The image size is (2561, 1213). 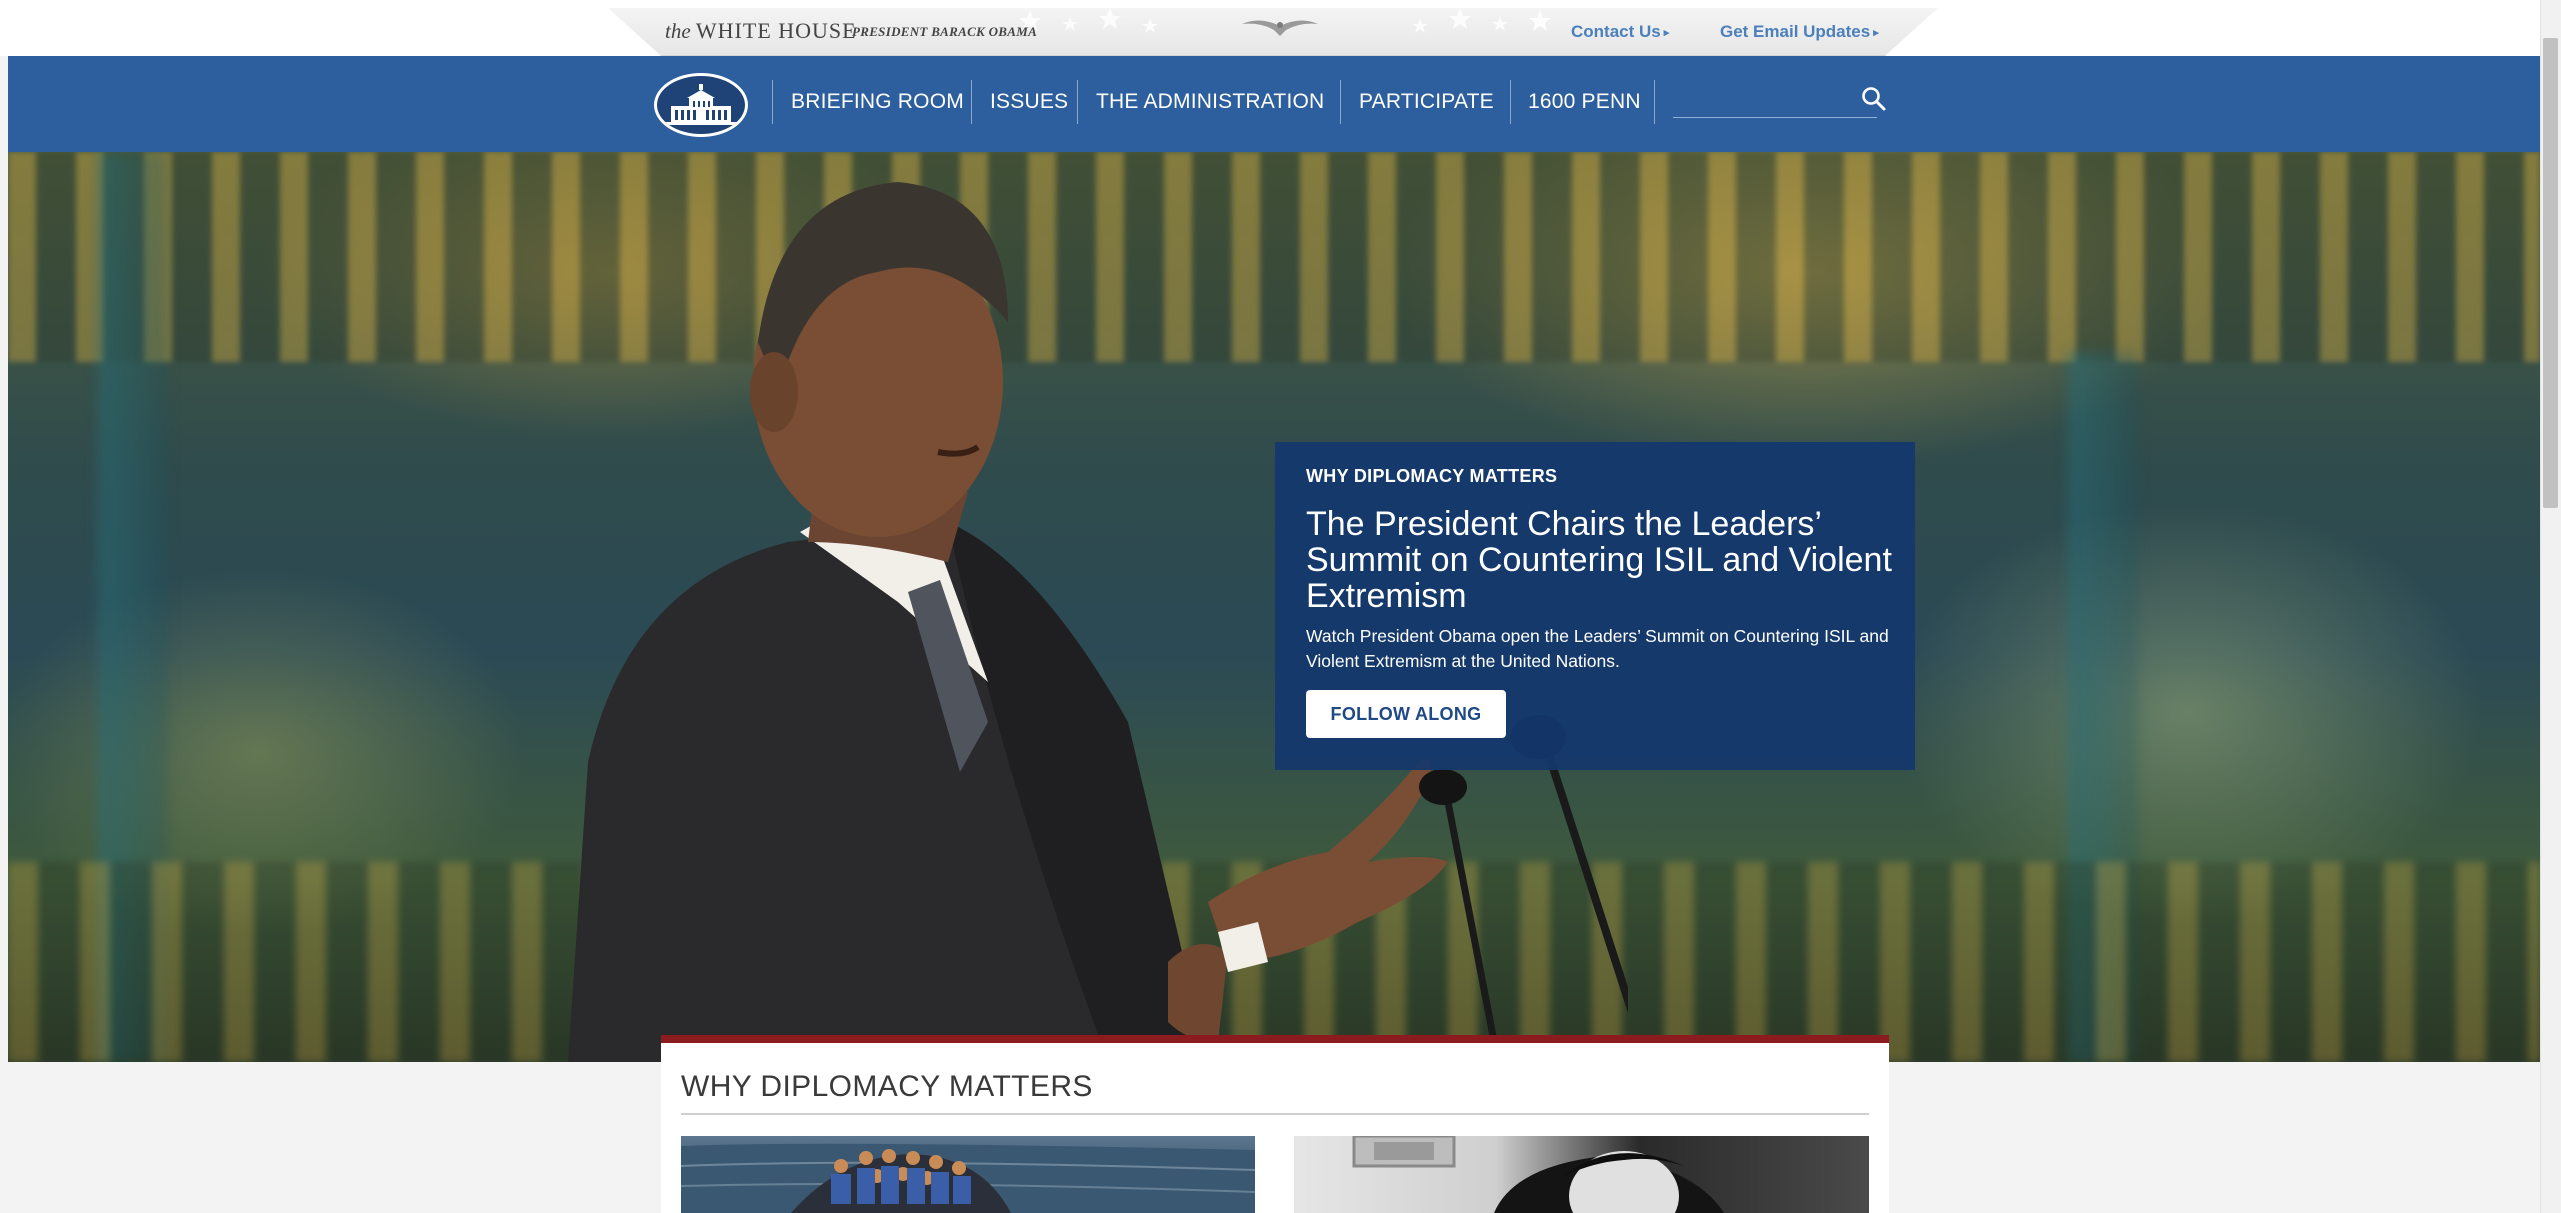 What do you see at coordinates (887, 1086) in the screenshot?
I see `section-title: WHY DIPLOMACY MATTERS` at bounding box center [887, 1086].